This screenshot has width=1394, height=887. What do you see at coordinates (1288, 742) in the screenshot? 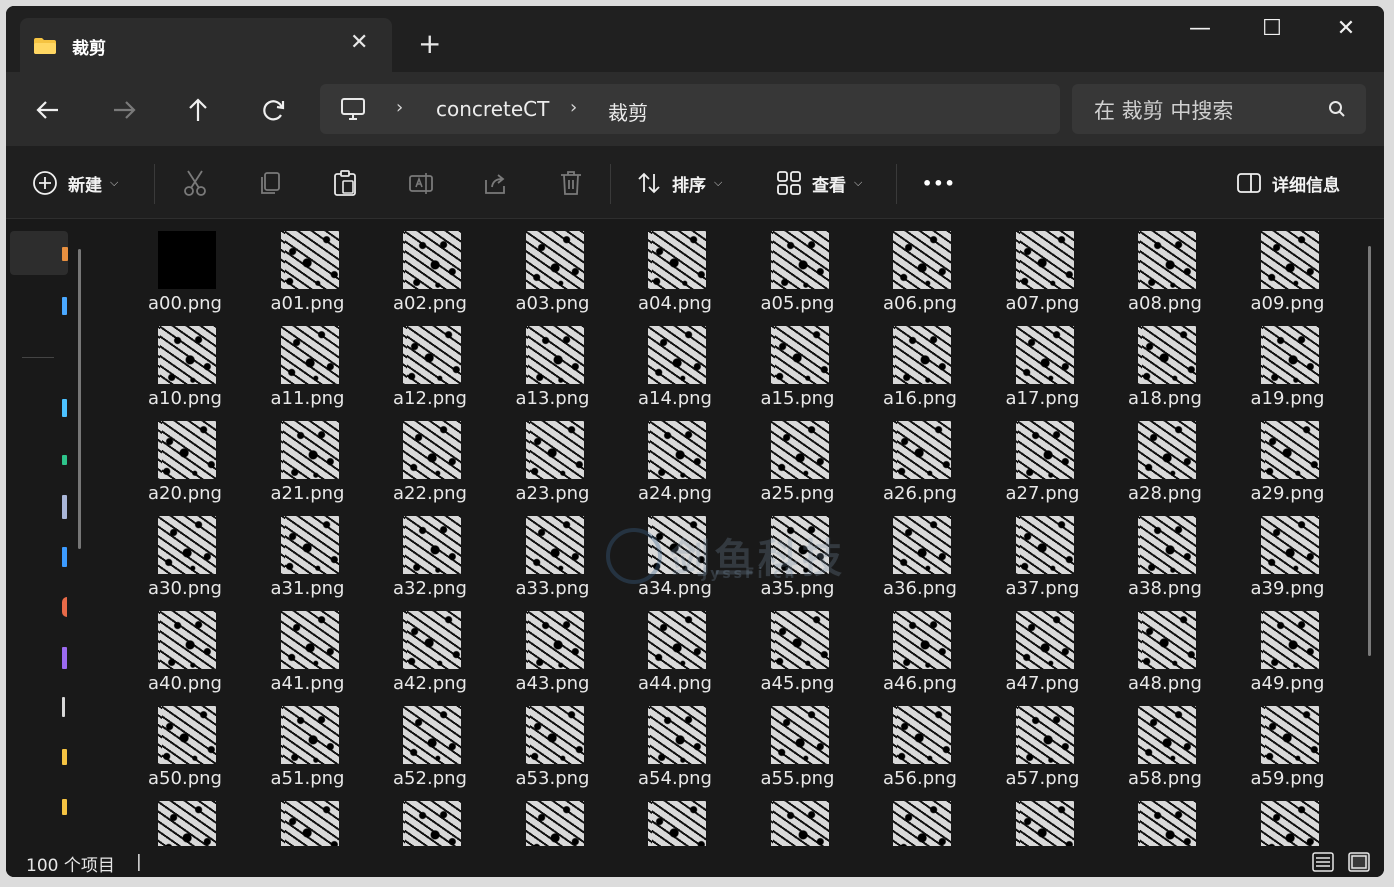
I see `file-item: a59.png` at bounding box center [1288, 742].